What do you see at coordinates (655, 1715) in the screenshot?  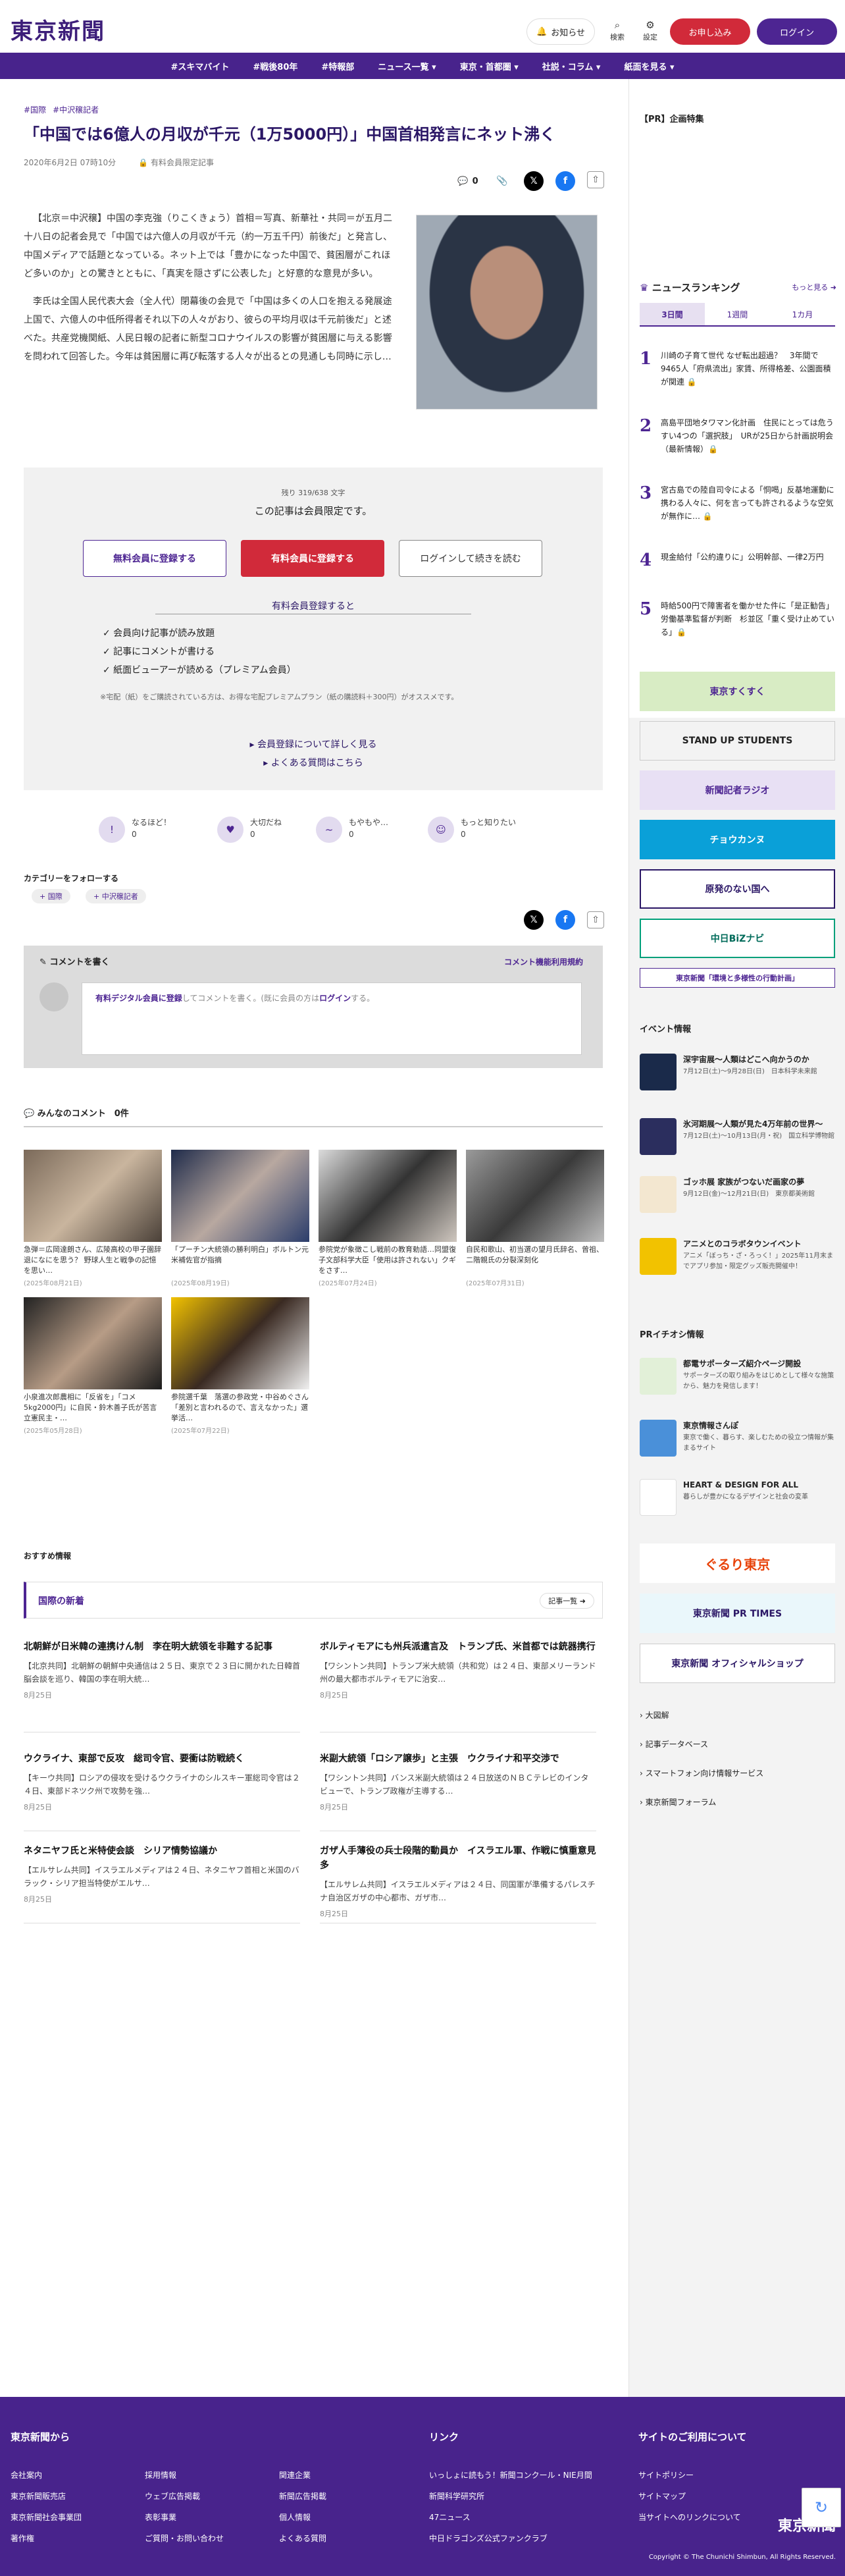 I see `sidebar-link: › 大図解` at bounding box center [655, 1715].